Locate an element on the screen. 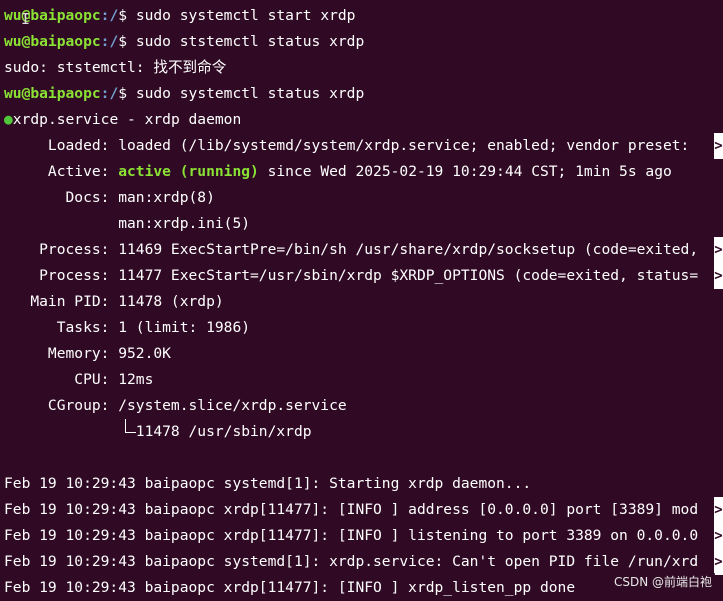  command-text: sudo ststemctl status xrdp is located at coordinates (250, 41).